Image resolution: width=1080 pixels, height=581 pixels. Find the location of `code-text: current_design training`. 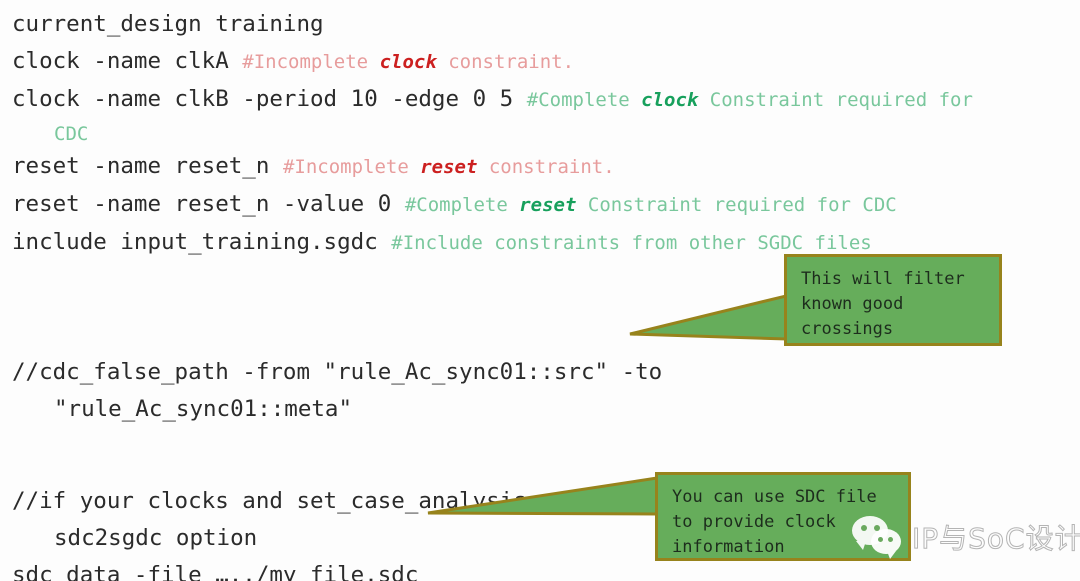

code-text: current_design training is located at coordinates (168, 24).